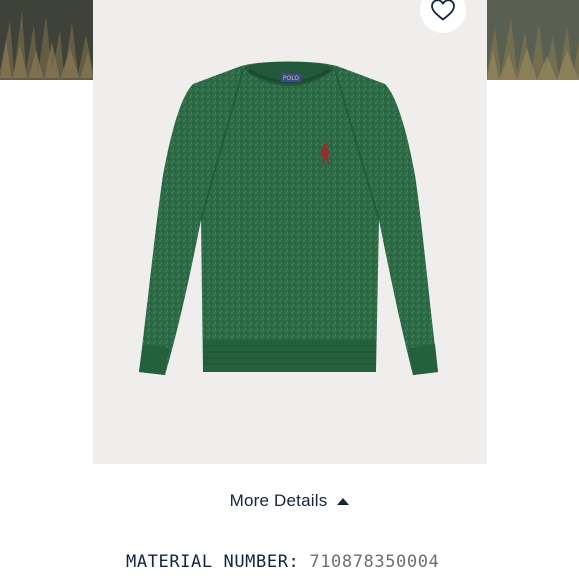 The height and width of the screenshot is (580, 579). Describe the element at coordinates (443, 10) in the screenshot. I see `heart-outline-icon` at that location.